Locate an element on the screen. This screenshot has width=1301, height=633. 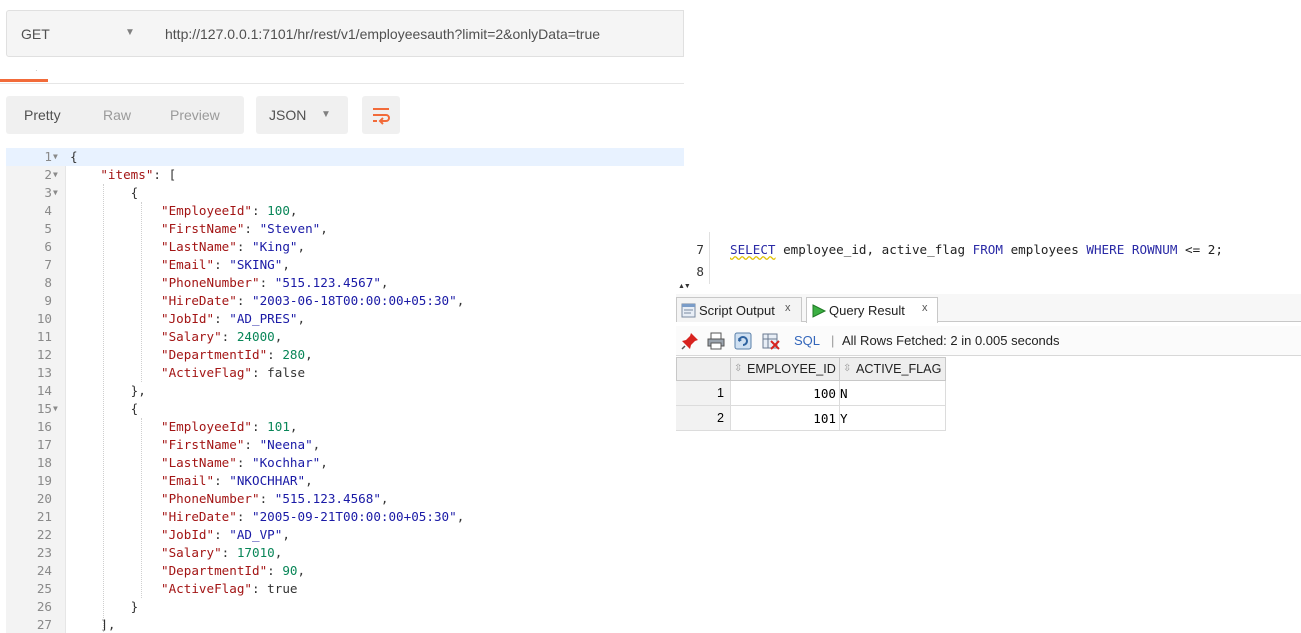
sql-line-number: 7 is located at coordinates (700, 249).